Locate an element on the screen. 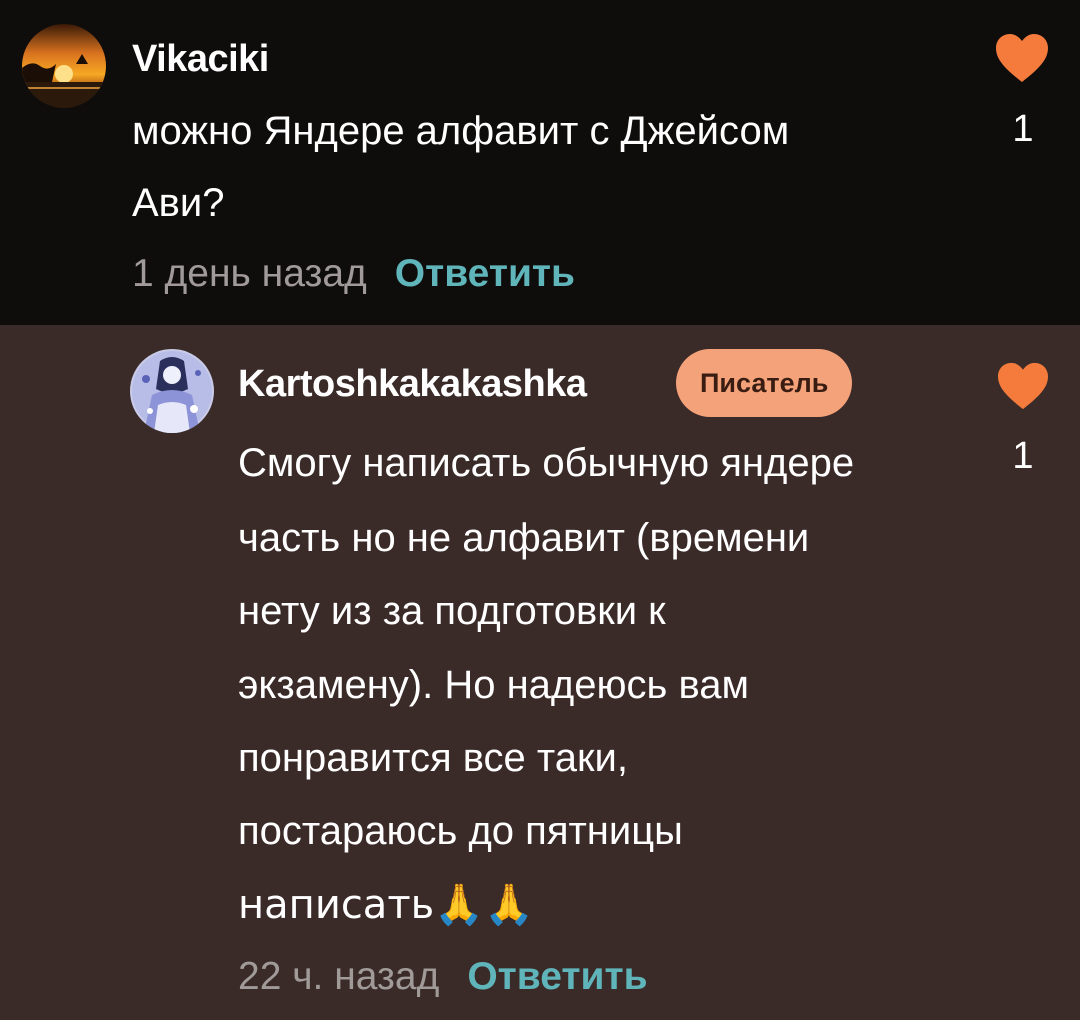  writer-badge: Писатель is located at coordinates (764, 383).